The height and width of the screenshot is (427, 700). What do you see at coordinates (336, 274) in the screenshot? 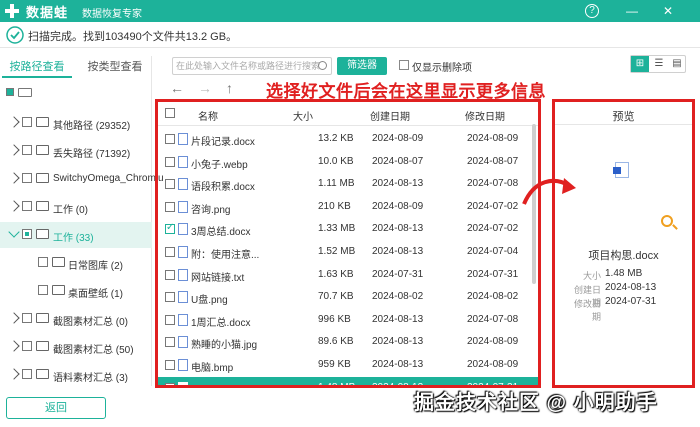
I see `cell-size: 1.63 KB` at bounding box center [336, 274].